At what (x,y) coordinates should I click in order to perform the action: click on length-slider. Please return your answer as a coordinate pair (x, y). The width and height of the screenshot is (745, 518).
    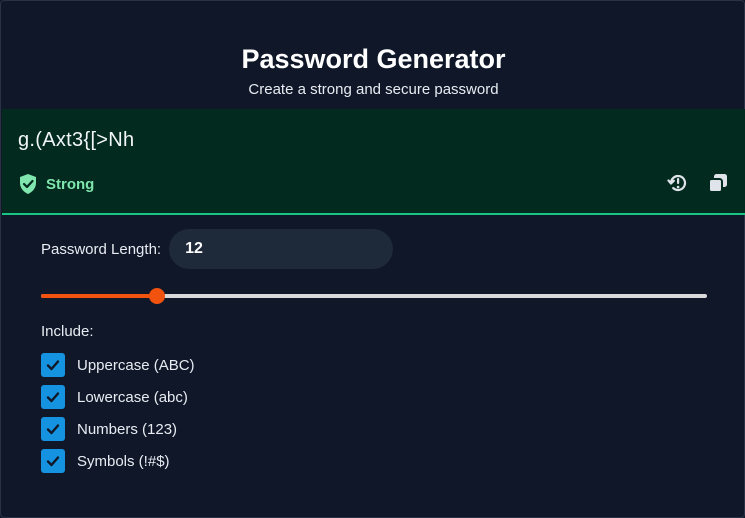
    Looking at the image, I should click on (374, 296).